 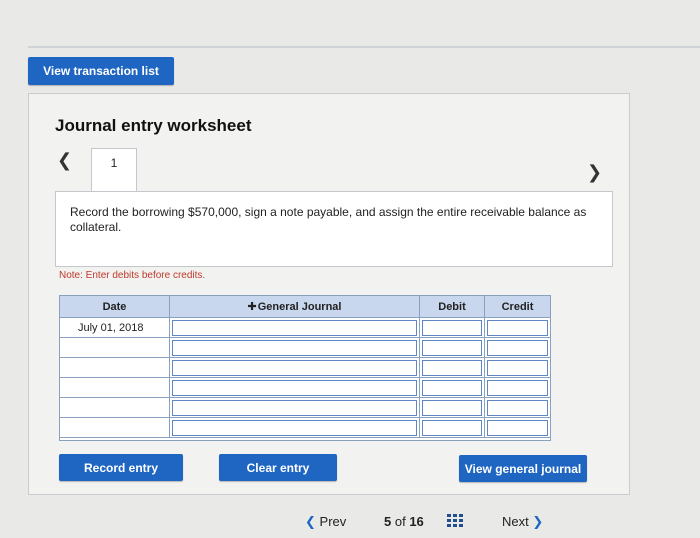 I want to click on page-indicator: 5 of 16, so click(x=404, y=521).